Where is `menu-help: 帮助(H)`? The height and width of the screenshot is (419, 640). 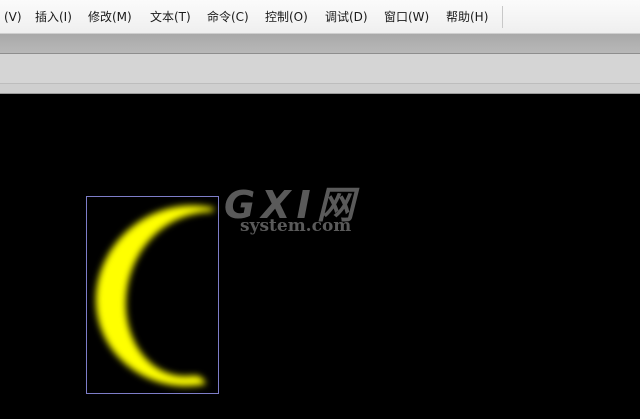 menu-help: 帮助(H) is located at coordinates (467, 17).